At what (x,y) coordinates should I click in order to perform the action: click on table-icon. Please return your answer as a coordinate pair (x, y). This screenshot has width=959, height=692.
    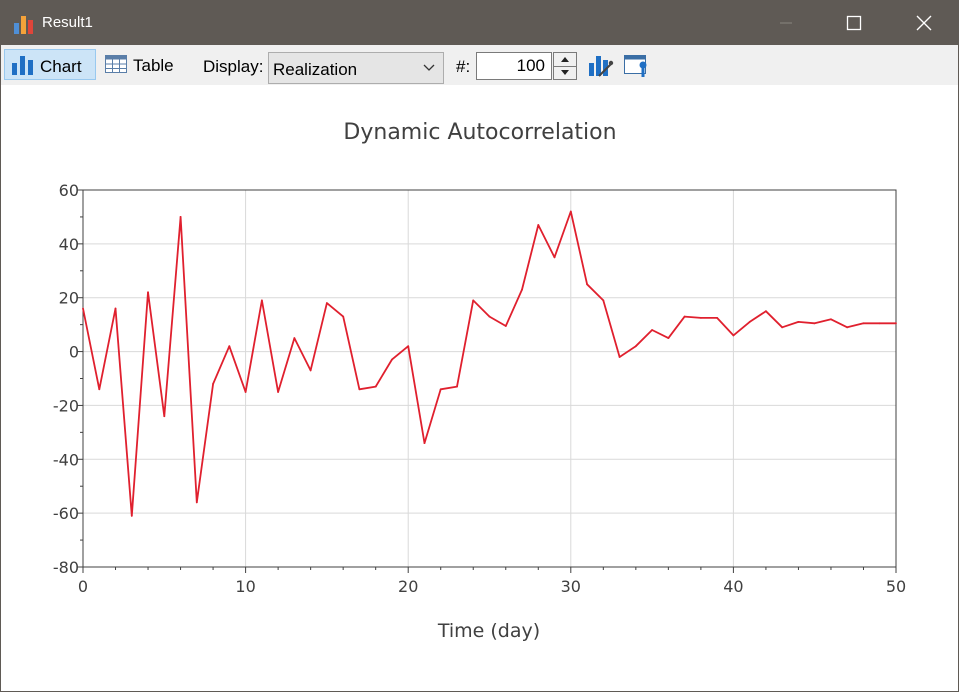
    Looking at the image, I should click on (116, 64).